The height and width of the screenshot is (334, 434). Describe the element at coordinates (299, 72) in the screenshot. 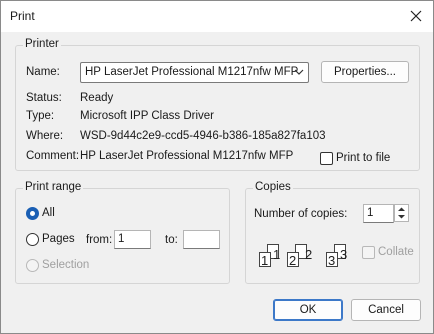

I see `chevron-down-icon` at that location.